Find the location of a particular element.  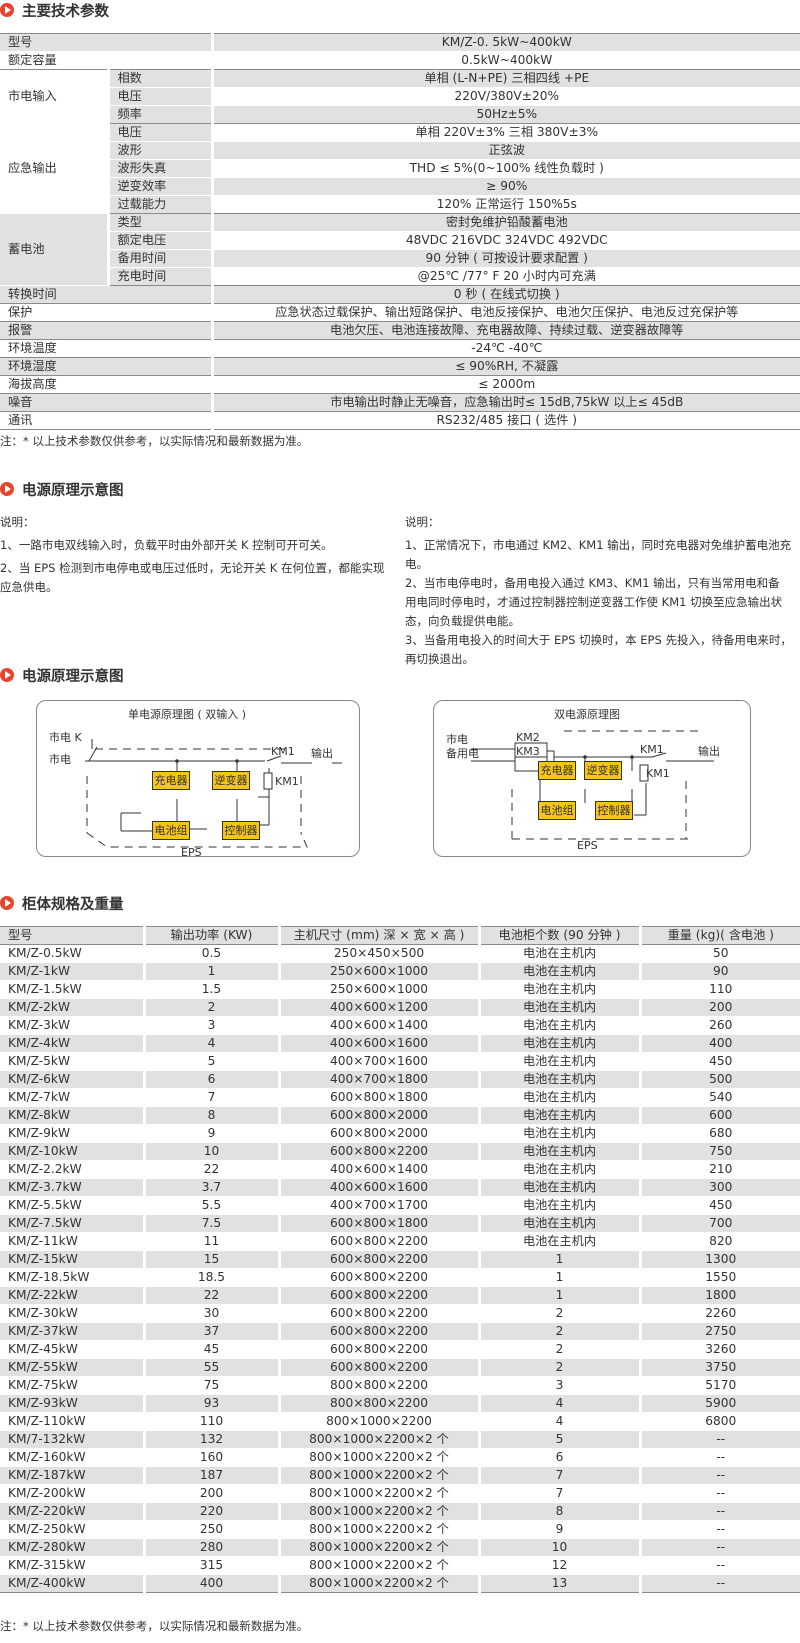

cell-battery-count: 2 is located at coordinates (558, 1313).